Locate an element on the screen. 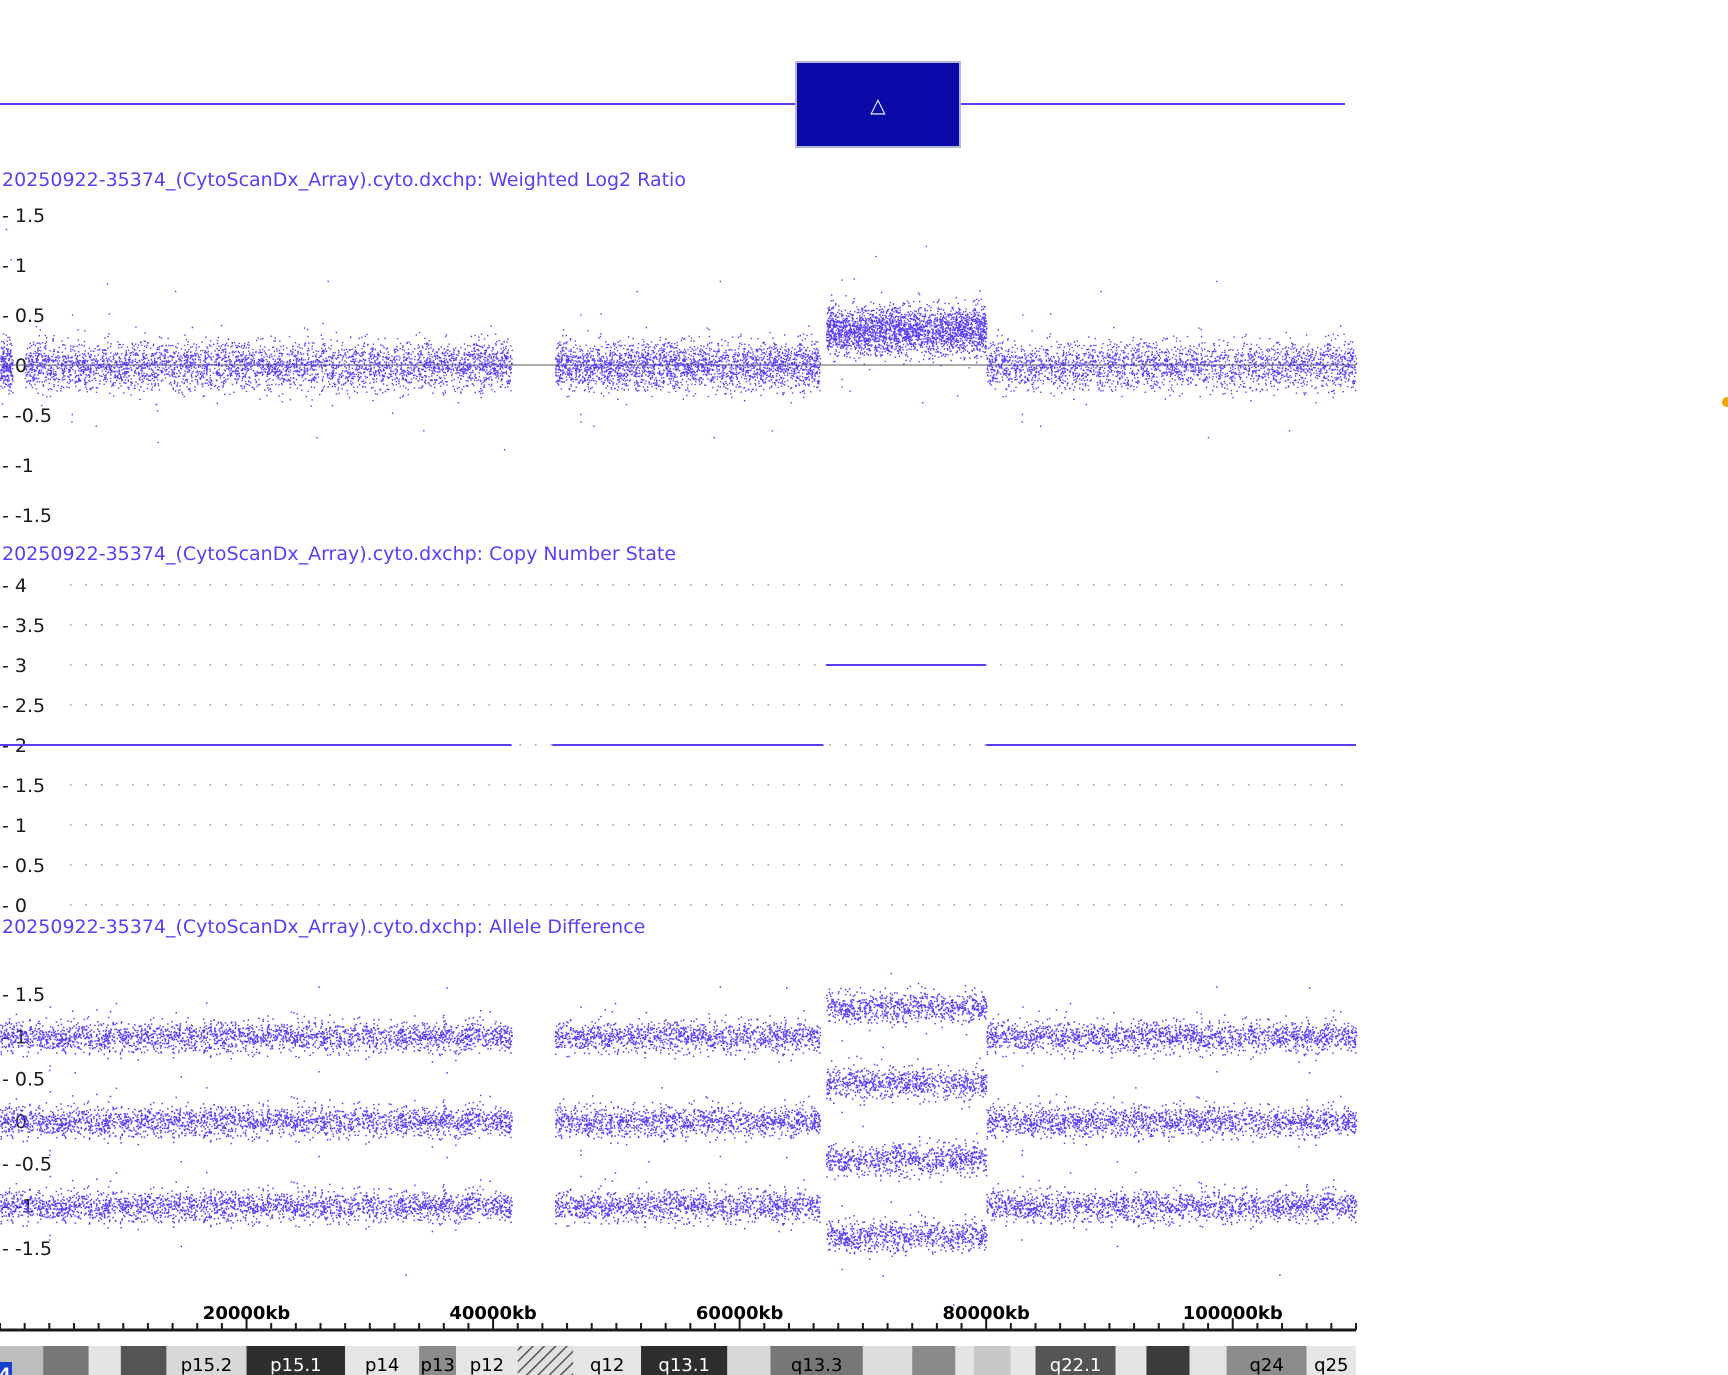 This screenshot has height=1375, width=1728. x-tick-label-4: 100000kb is located at coordinates (1233, 1313).